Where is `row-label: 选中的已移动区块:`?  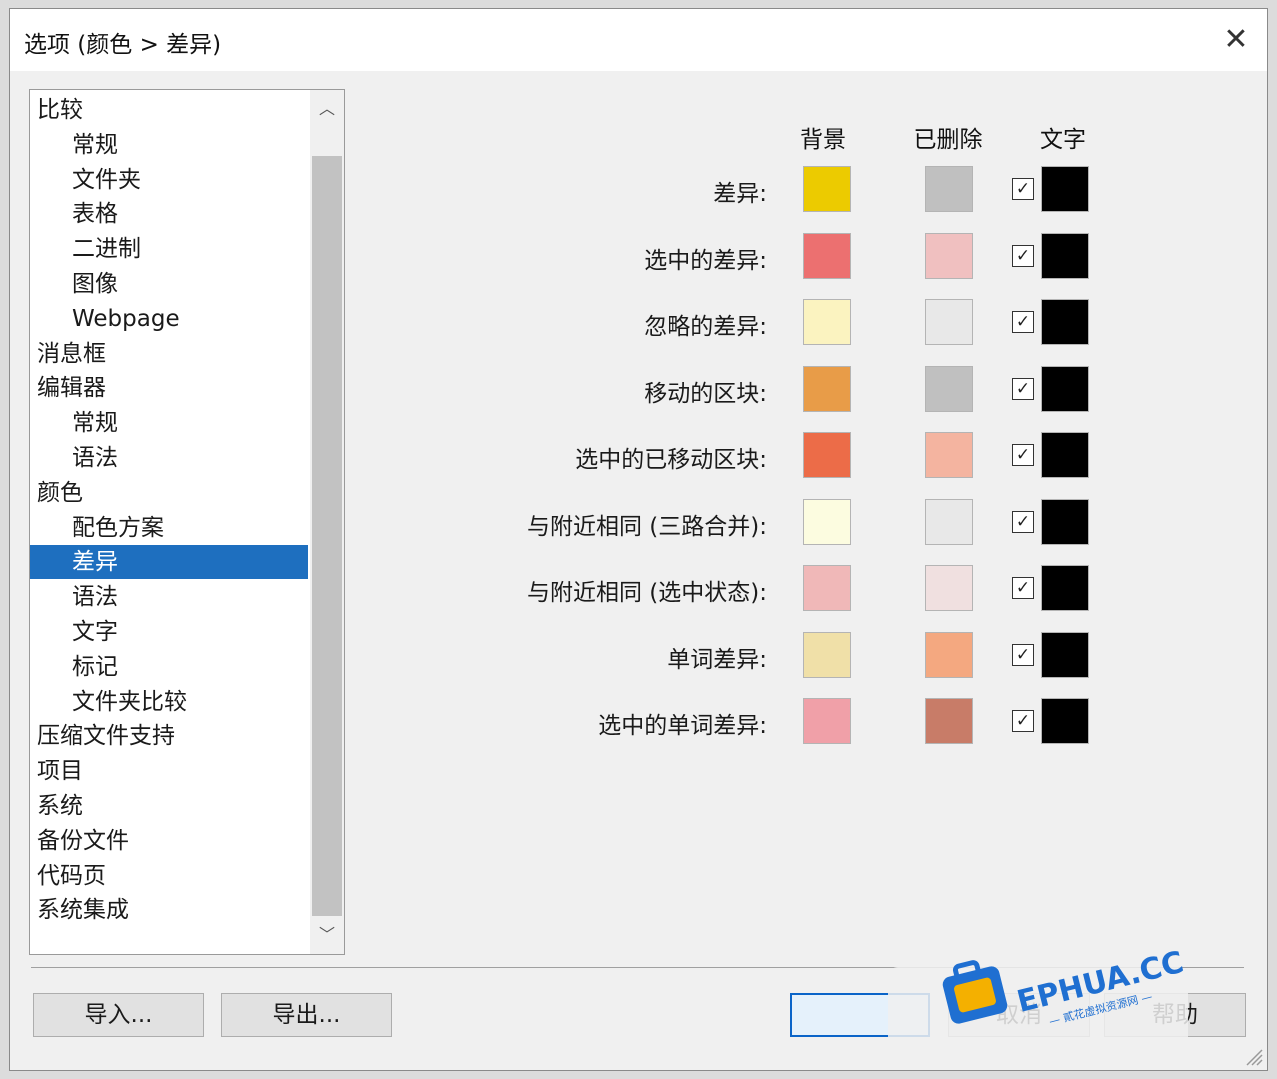 row-label: 选中的已移动区块: is located at coordinates (671, 460).